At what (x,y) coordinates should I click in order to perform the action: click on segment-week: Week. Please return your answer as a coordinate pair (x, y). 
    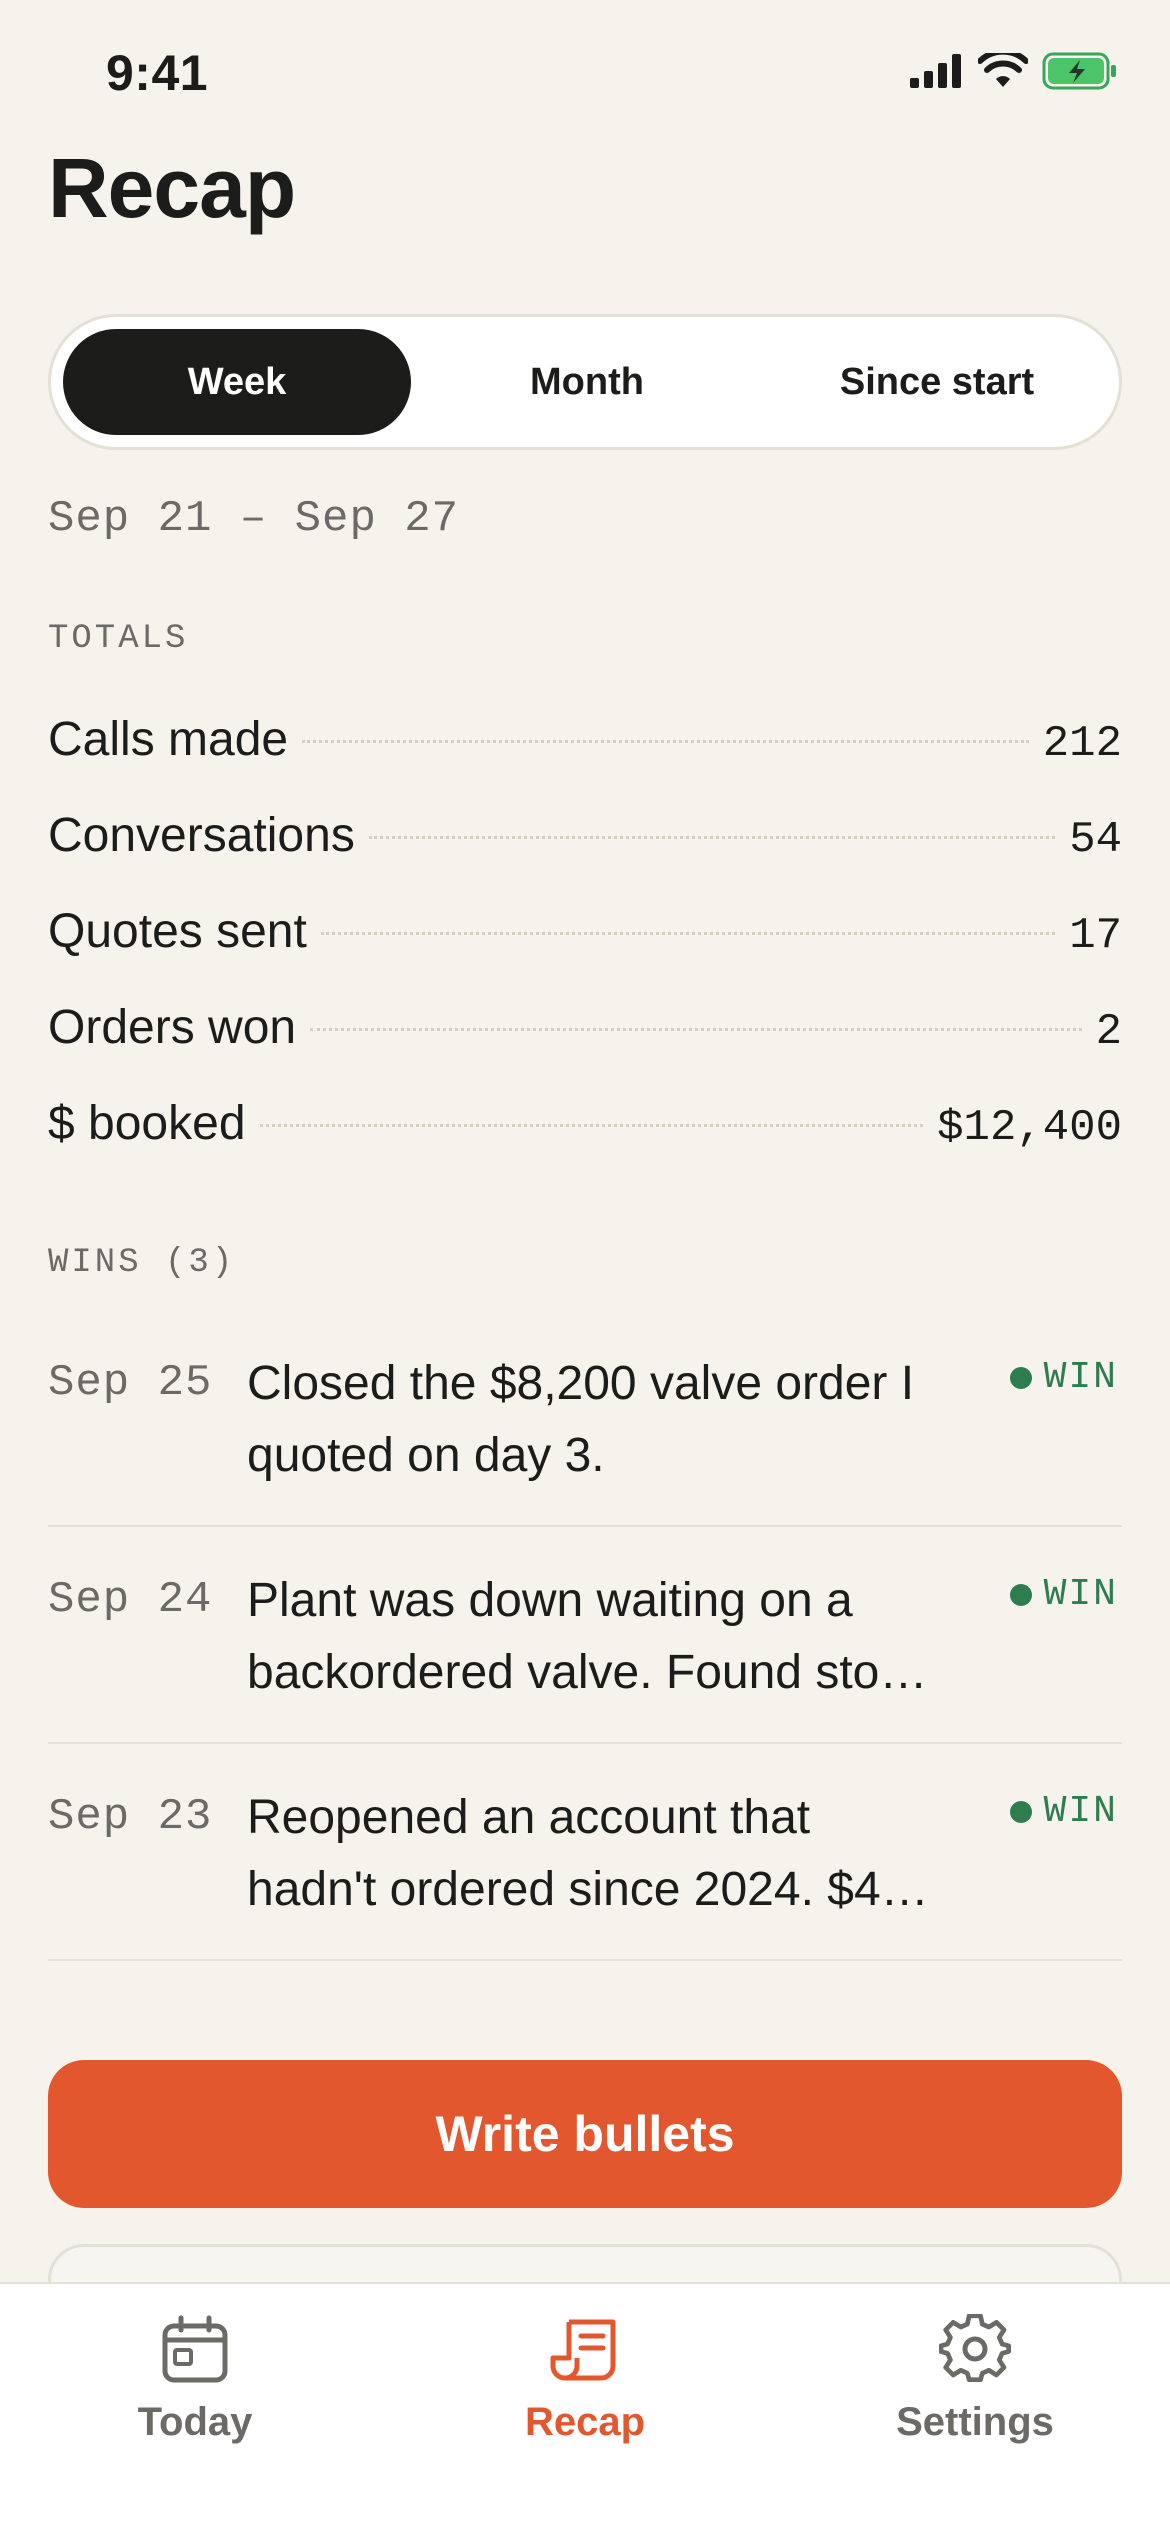
    Looking at the image, I should click on (237, 382).